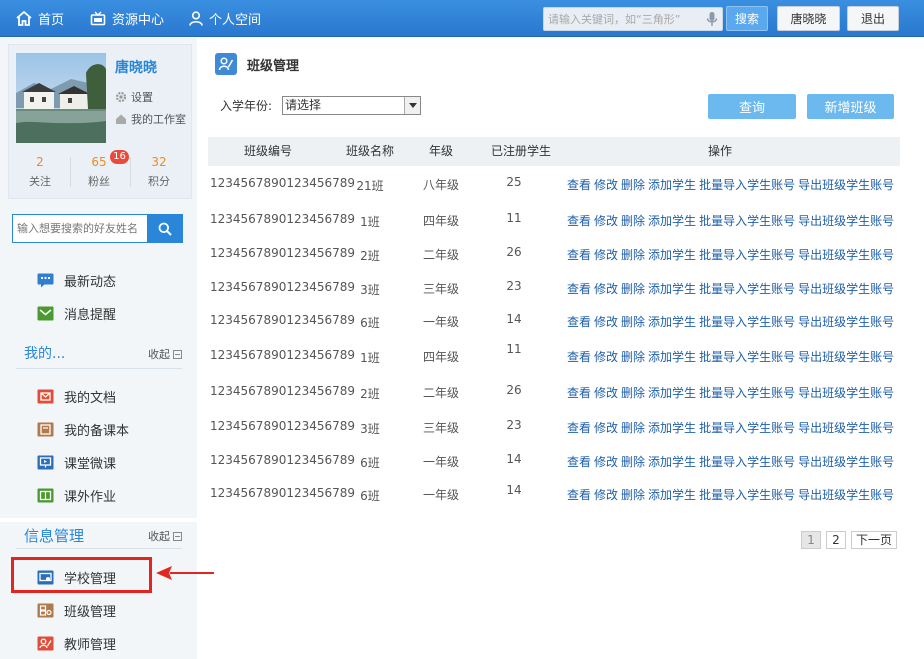  What do you see at coordinates (225, 18) in the screenshot?
I see `nav-personal-space: 个人空间` at bounding box center [225, 18].